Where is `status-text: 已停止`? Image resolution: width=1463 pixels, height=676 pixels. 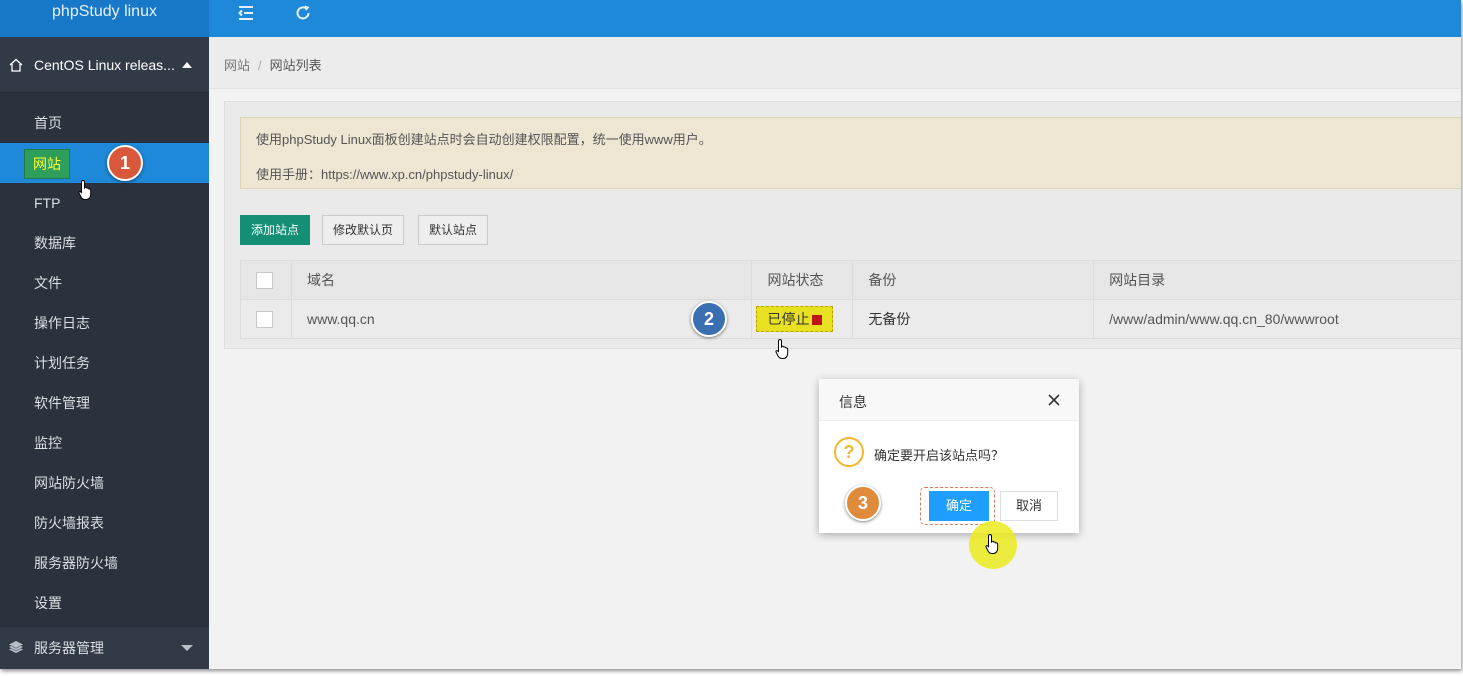 status-text: 已停止 is located at coordinates (788, 319).